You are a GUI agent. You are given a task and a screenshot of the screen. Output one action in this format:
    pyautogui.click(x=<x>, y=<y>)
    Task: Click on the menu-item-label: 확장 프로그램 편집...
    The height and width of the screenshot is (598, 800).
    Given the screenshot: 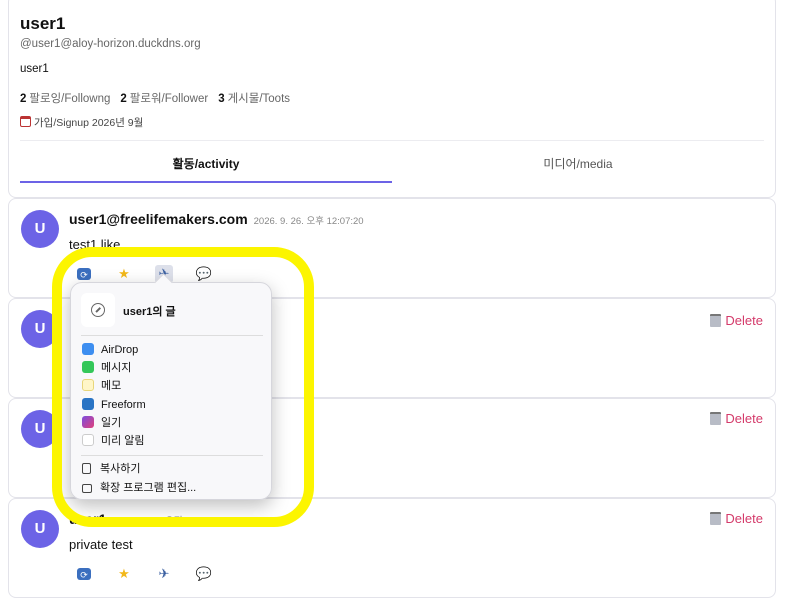 What is the action you would take?
    pyautogui.click(x=148, y=488)
    